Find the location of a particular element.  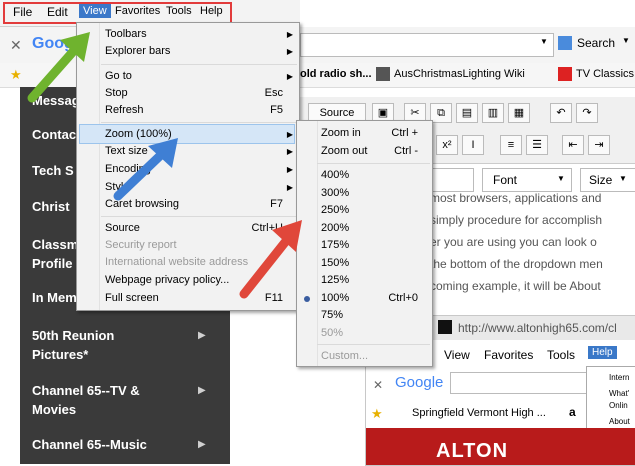

green-arrow-icon is located at coordinates (58, 67).